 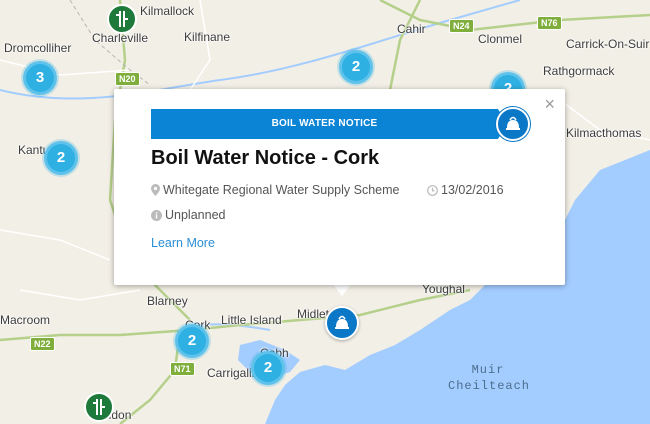 What do you see at coordinates (489, 378) in the screenshot?
I see `sea-label: Muir Cheilteach` at bounding box center [489, 378].